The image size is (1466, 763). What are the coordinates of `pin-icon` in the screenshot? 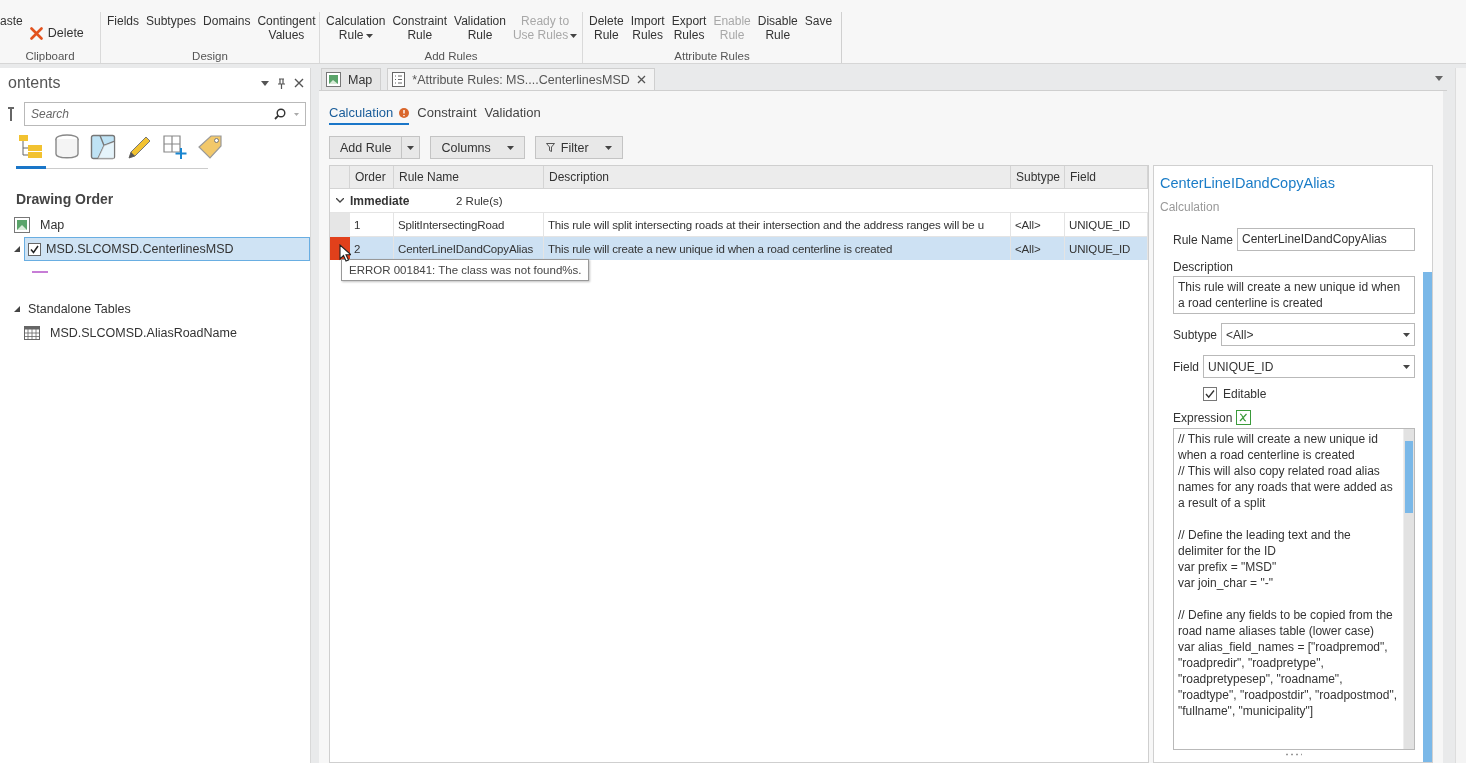 It's located at (281, 83).